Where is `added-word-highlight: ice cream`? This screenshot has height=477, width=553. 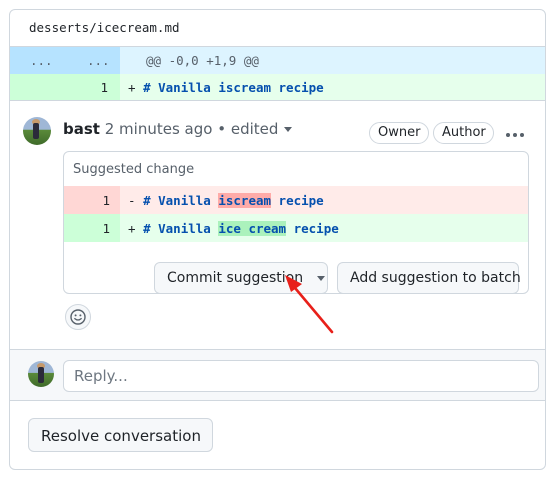
added-word-highlight: ice cream is located at coordinates (252, 228).